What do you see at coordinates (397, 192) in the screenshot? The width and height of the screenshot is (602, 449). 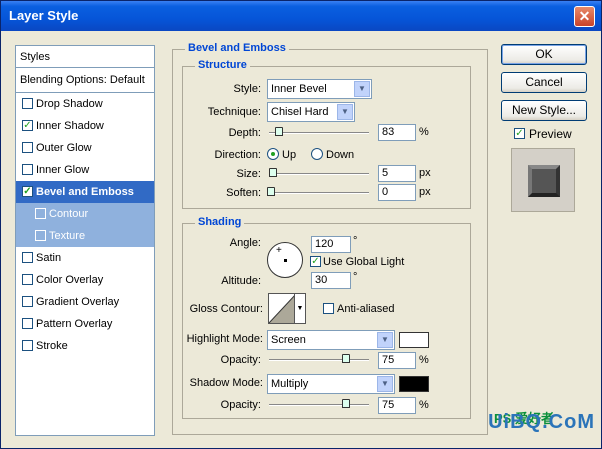 I see `soften-input: 0` at bounding box center [397, 192].